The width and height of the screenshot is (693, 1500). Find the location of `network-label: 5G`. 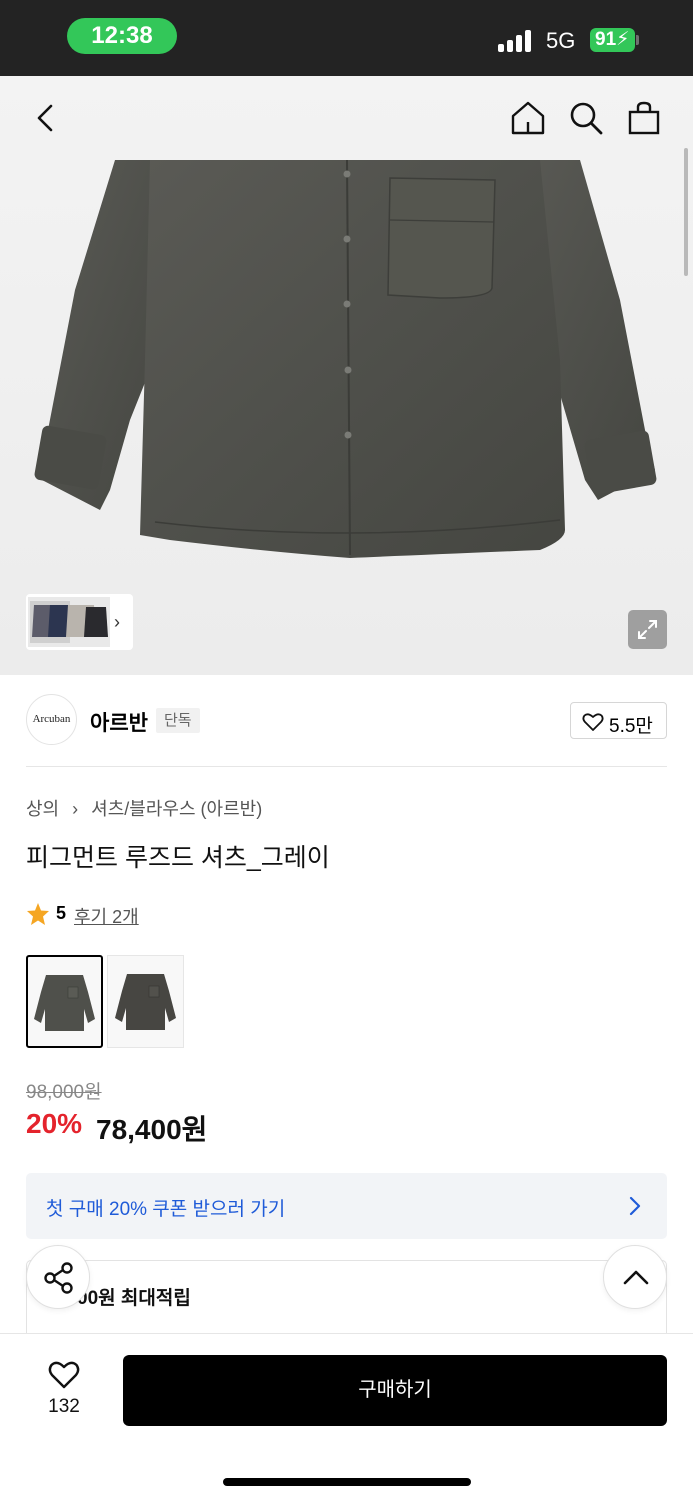

network-label: 5G is located at coordinates (561, 40).